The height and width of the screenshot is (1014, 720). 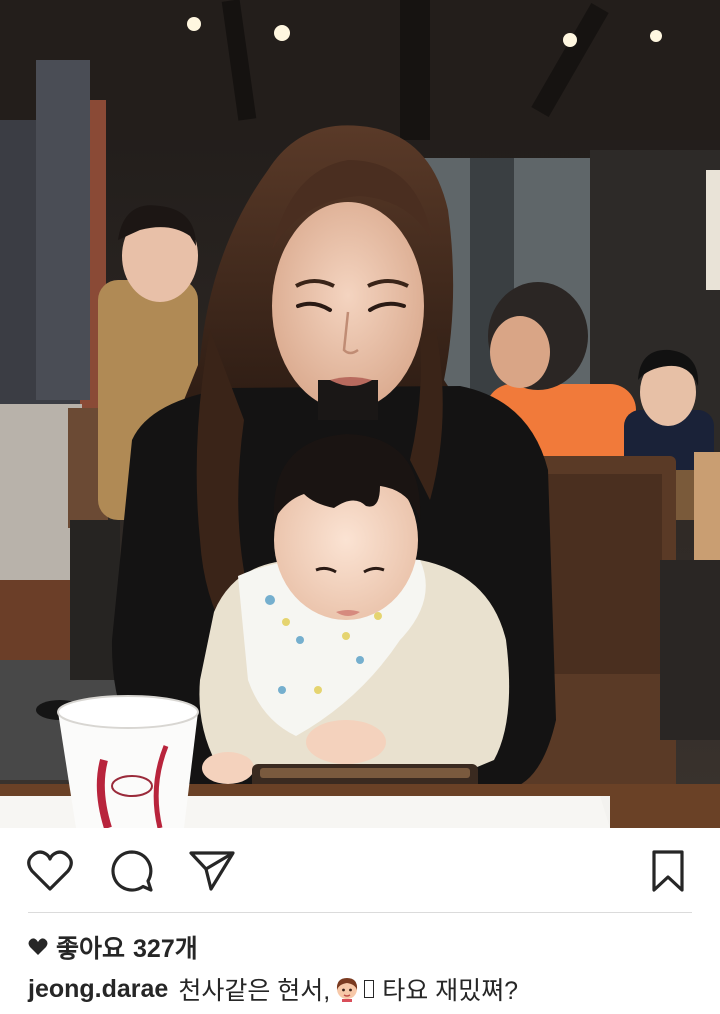 I want to click on heart-filled-icon, so click(x=38, y=946).